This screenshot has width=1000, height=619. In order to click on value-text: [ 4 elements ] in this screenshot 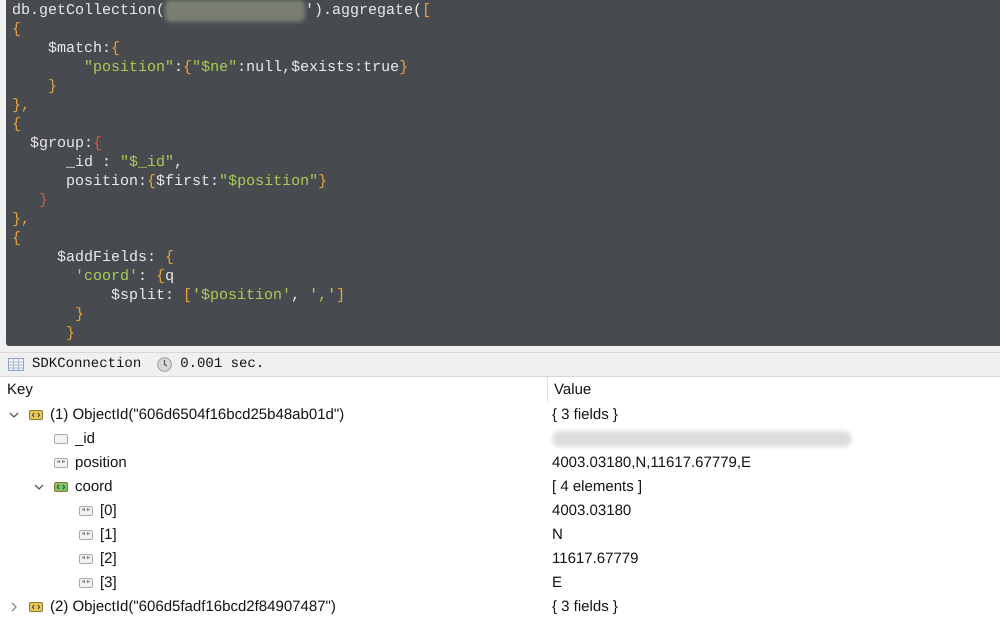, I will do `click(597, 486)`.